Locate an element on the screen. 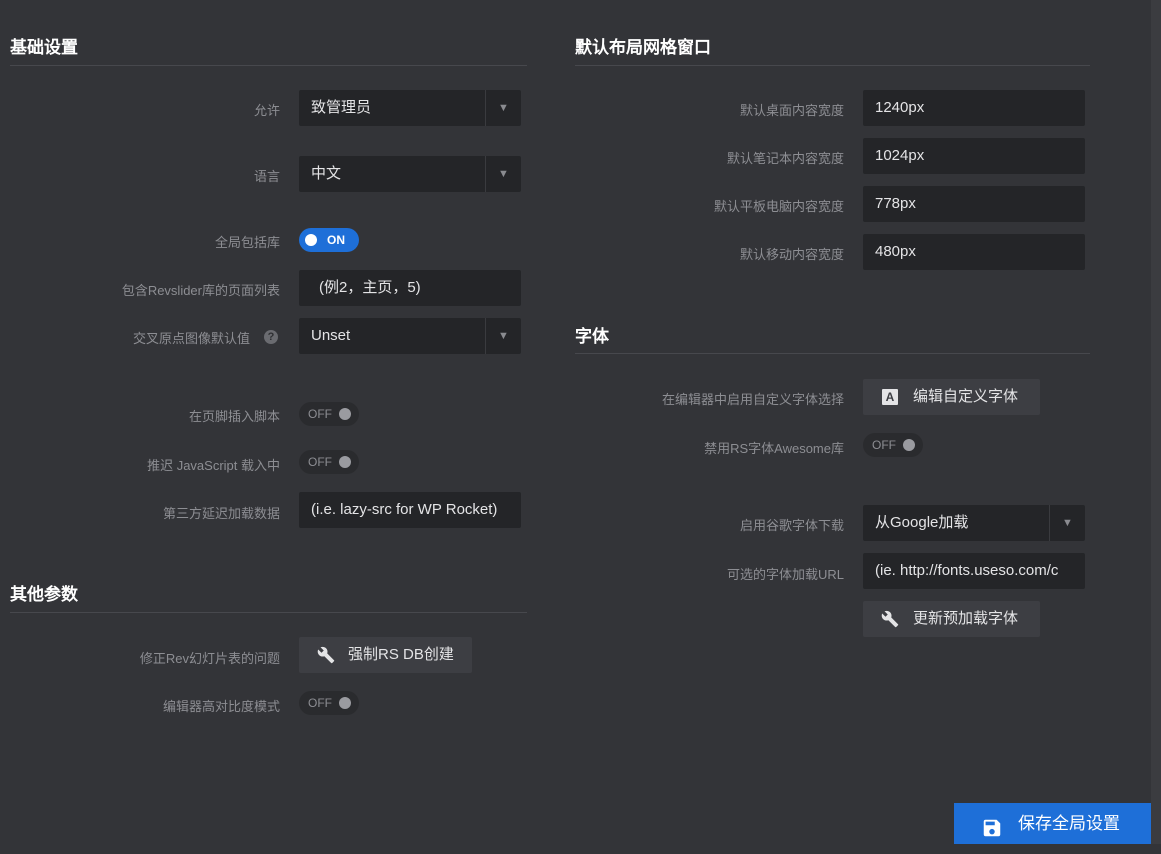 This screenshot has width=1161, height=854. section-divider-fonts is located at coordinates (832, 353).